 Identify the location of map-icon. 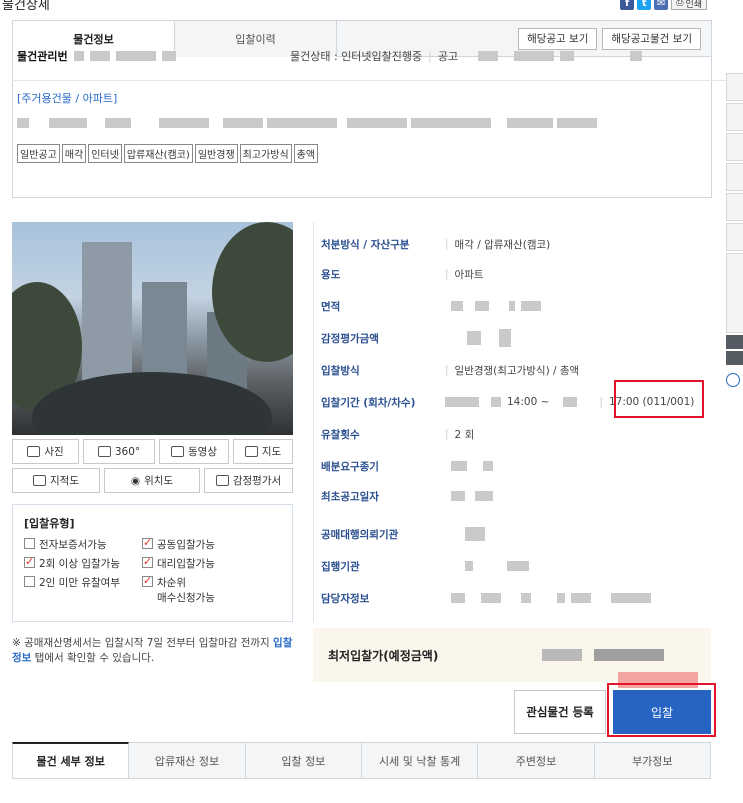
(251, 451).